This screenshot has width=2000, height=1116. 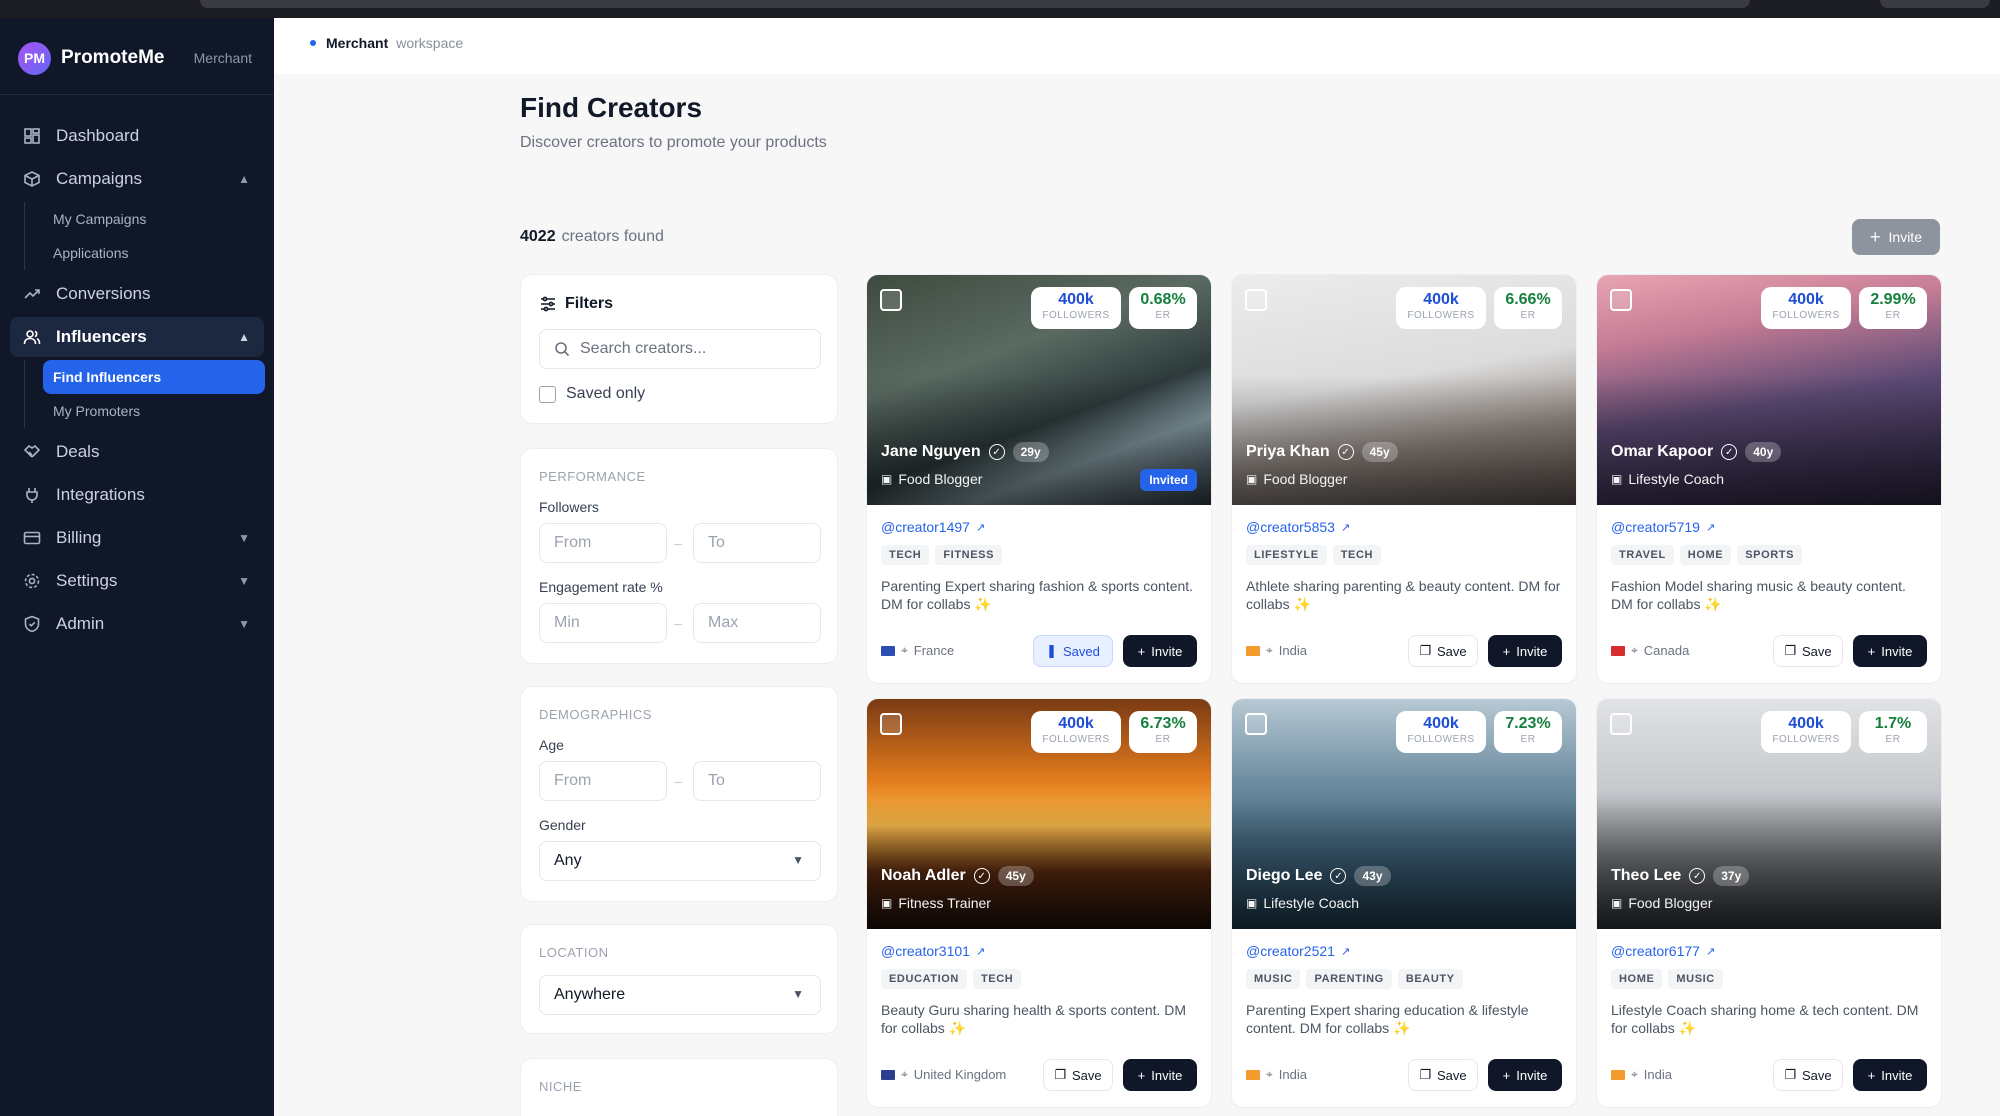 What do you see at coordinates (1290, 951) in the screenshot?
I see `handle-text: @creator2521` at bounding box center [1290, 951].